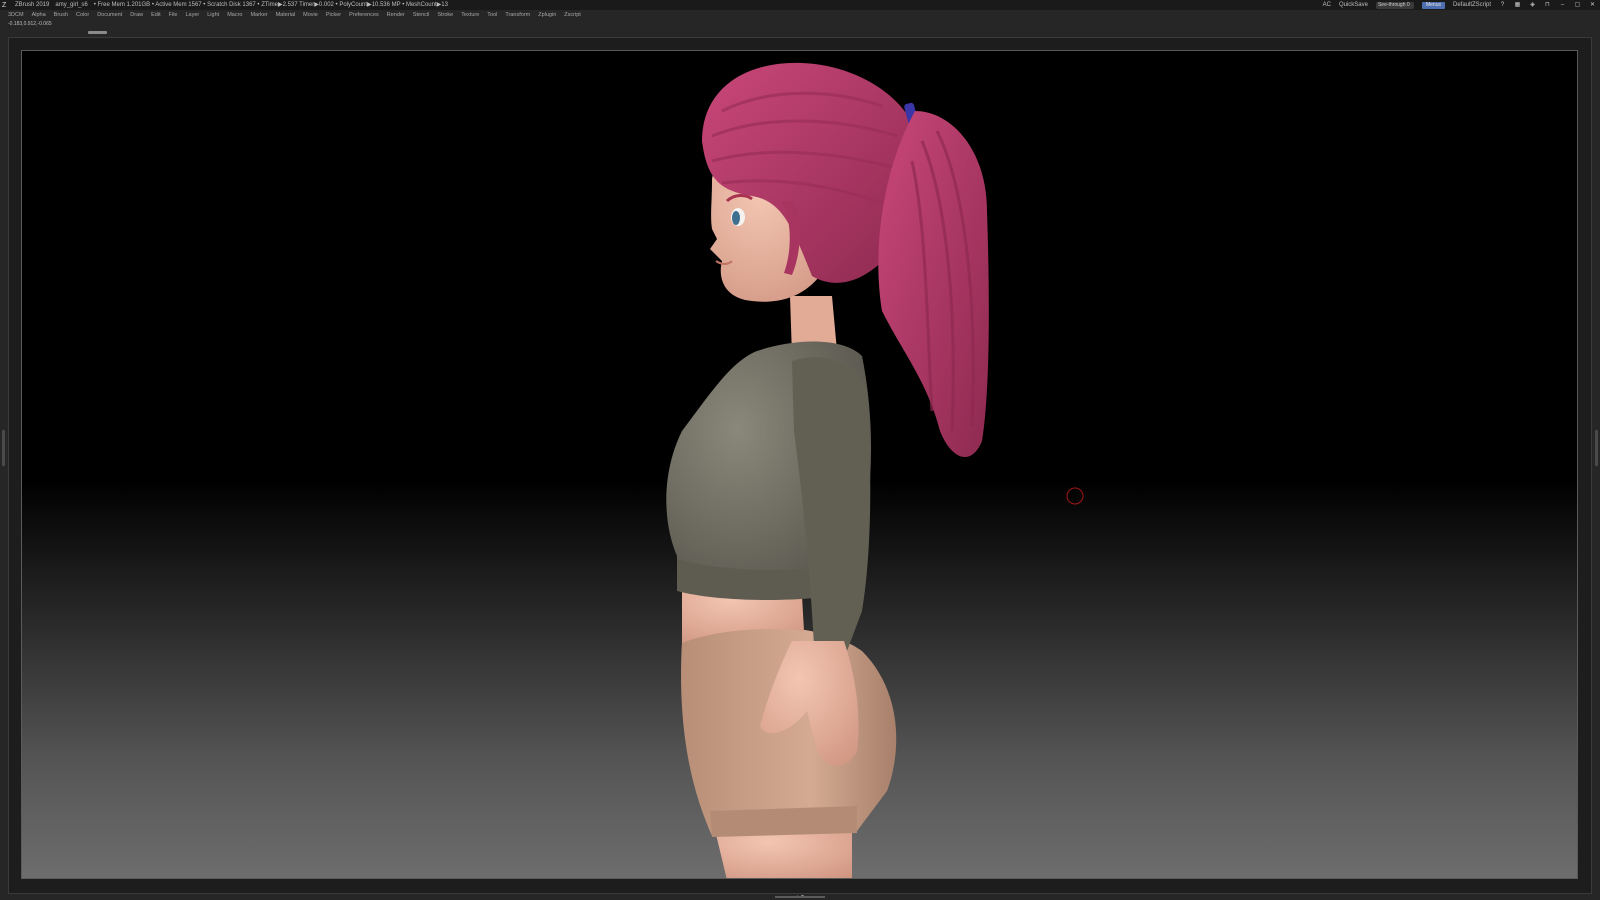  Describe the element at coordinates (1532, 5) in the screenshot. I see `palette-icon: ◈` at that location.